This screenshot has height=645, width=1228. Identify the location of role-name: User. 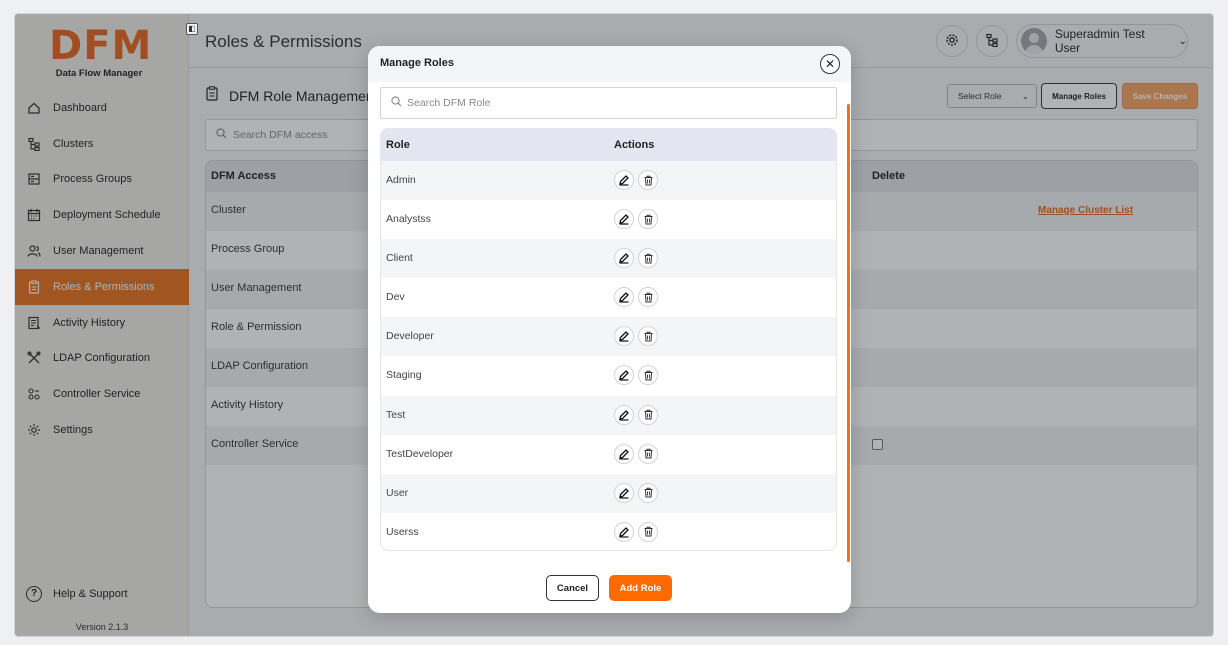
(397, 492).